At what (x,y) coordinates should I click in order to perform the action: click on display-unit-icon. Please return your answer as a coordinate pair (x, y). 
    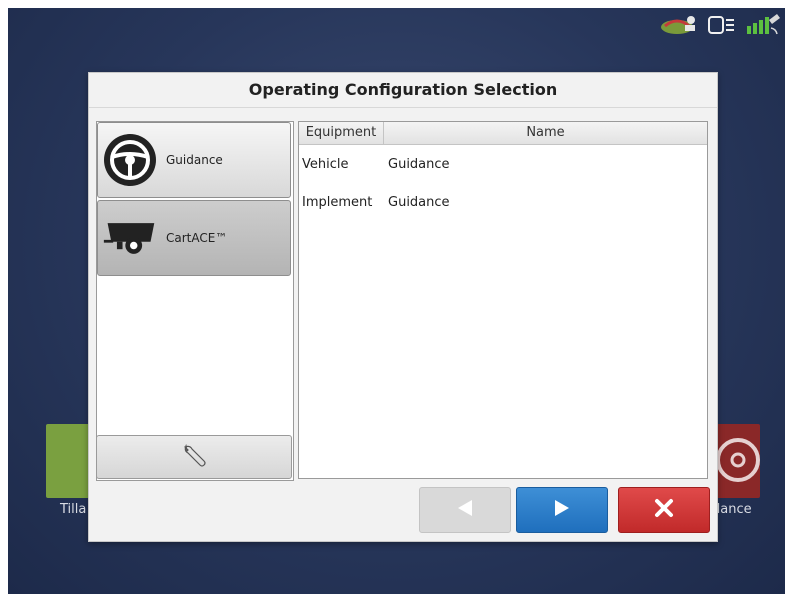
    Looking at the image, I should click on (722, 27).